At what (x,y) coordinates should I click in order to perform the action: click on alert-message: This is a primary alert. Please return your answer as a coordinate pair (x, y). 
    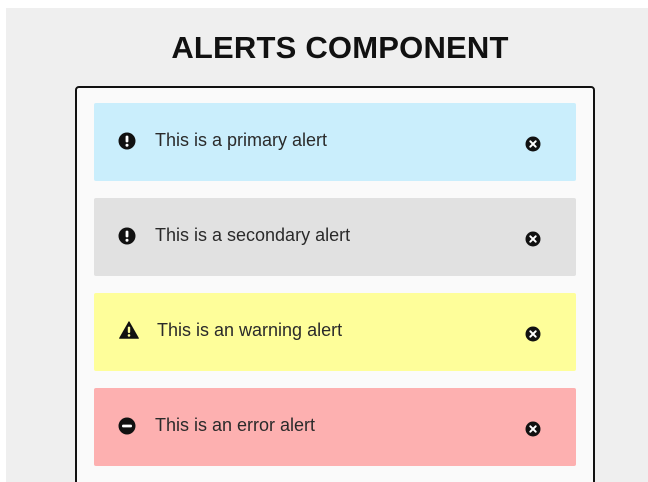
    Looking at the image, I should click on (241, 140).